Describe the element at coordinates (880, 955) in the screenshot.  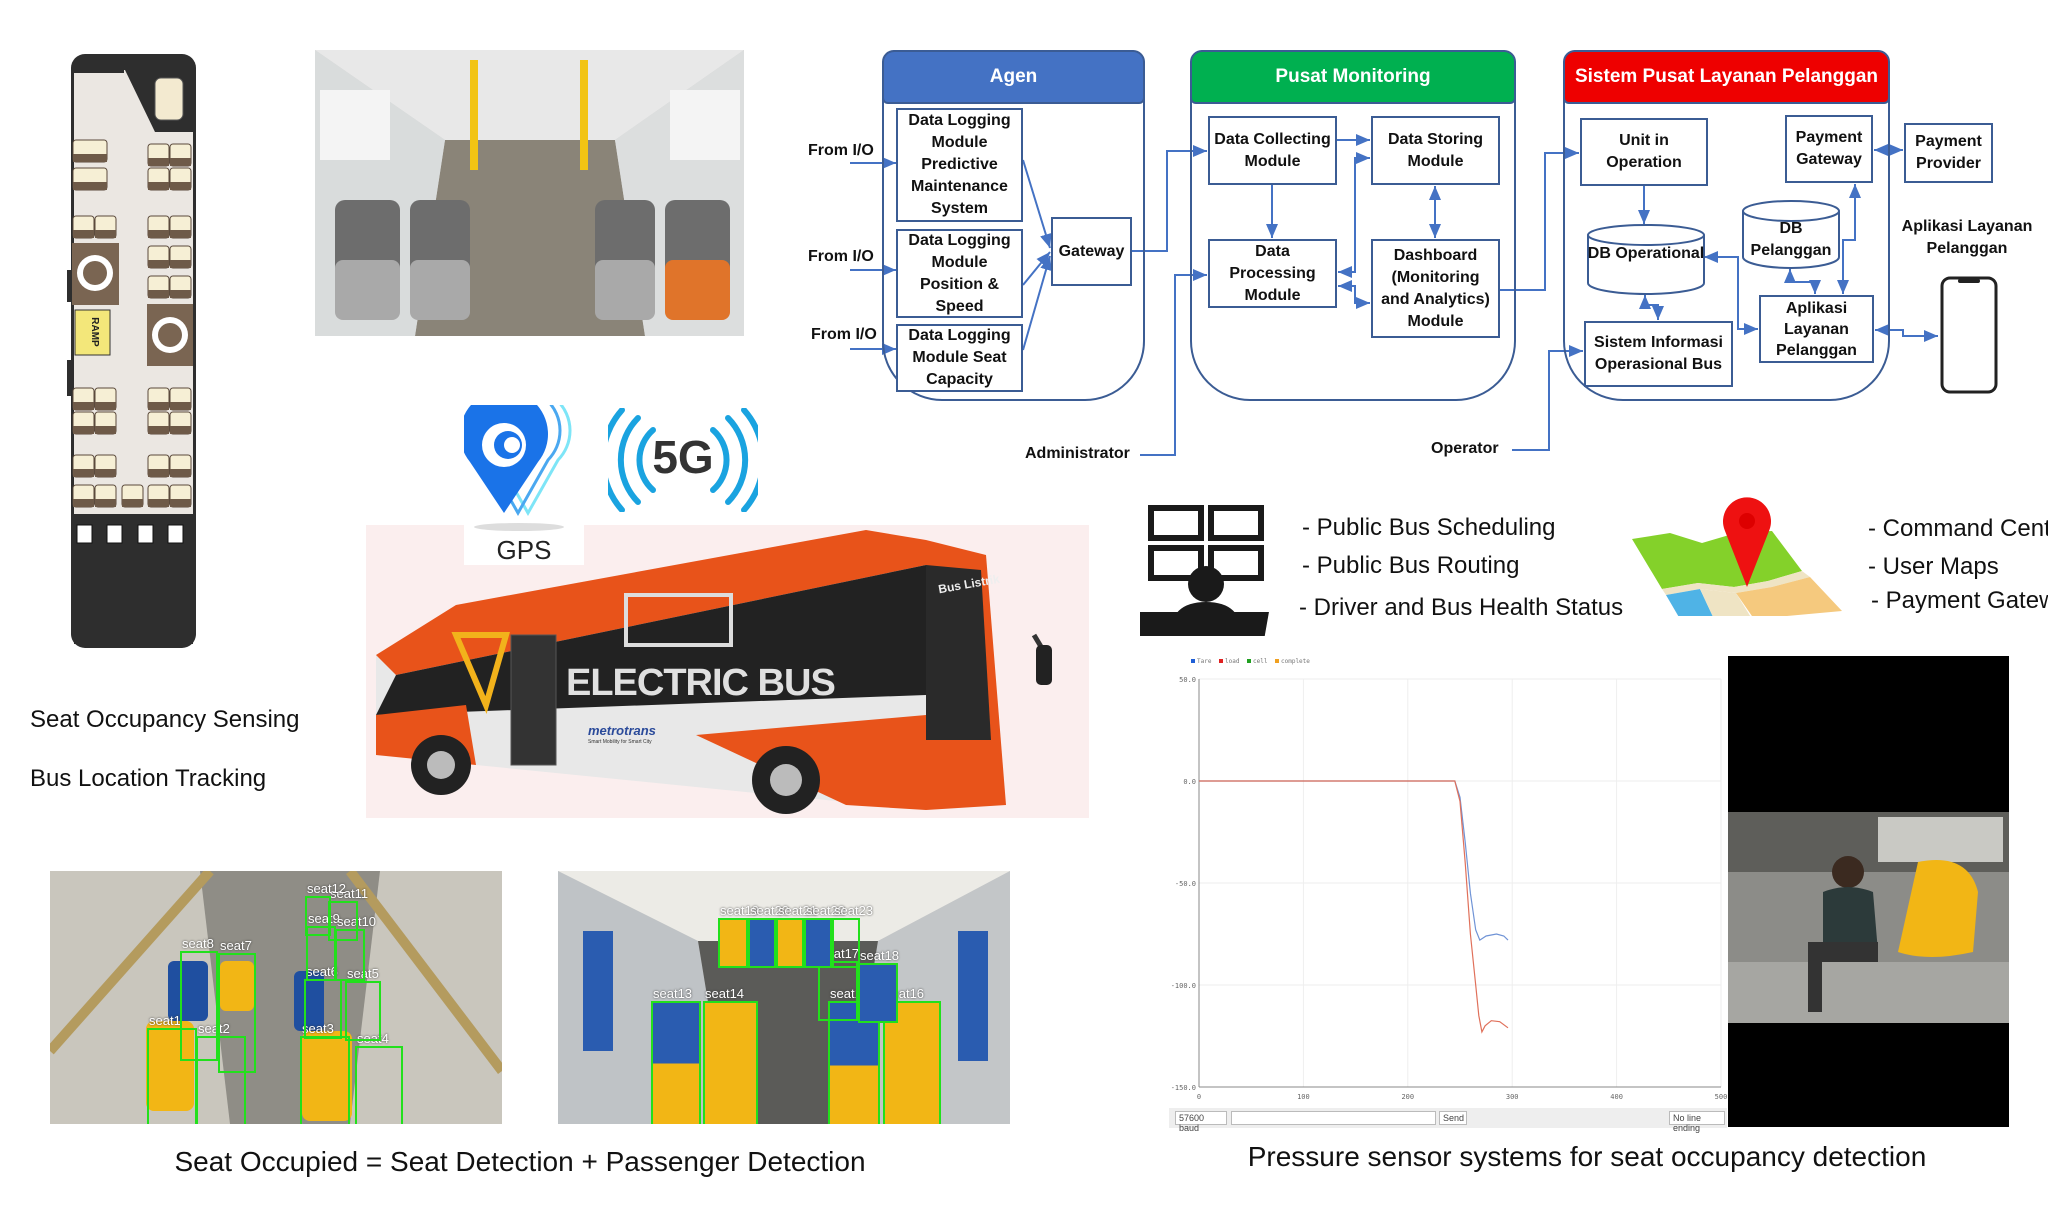
I see `seat-label: seat18` at that location.